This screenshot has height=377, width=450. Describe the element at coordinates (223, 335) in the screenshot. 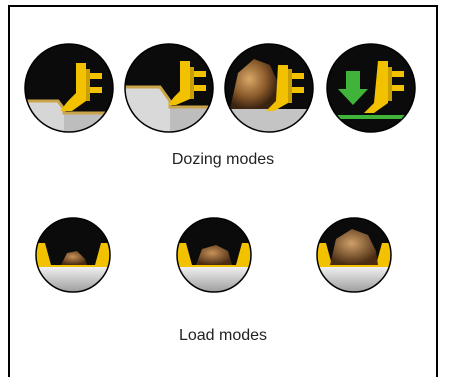

I see `load-modes-caption: Load modes` at that location.